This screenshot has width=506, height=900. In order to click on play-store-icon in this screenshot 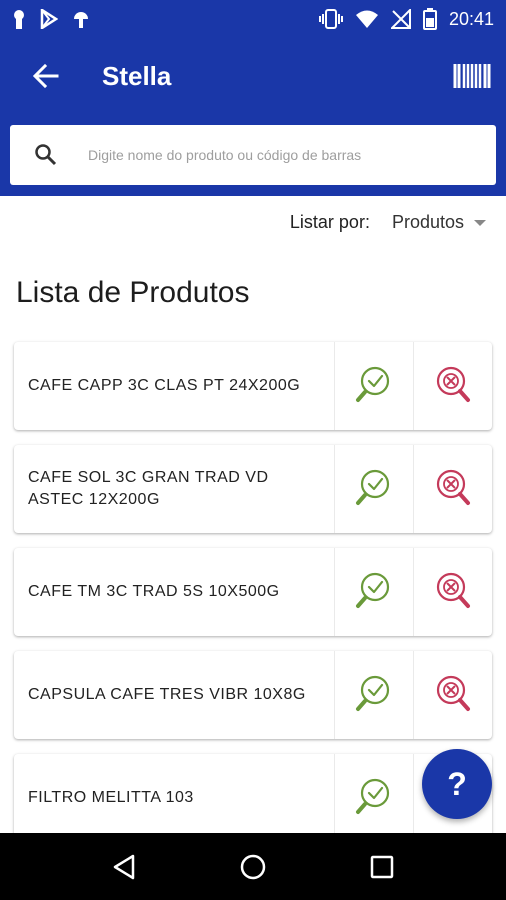, I will do `click(49, 19)`.